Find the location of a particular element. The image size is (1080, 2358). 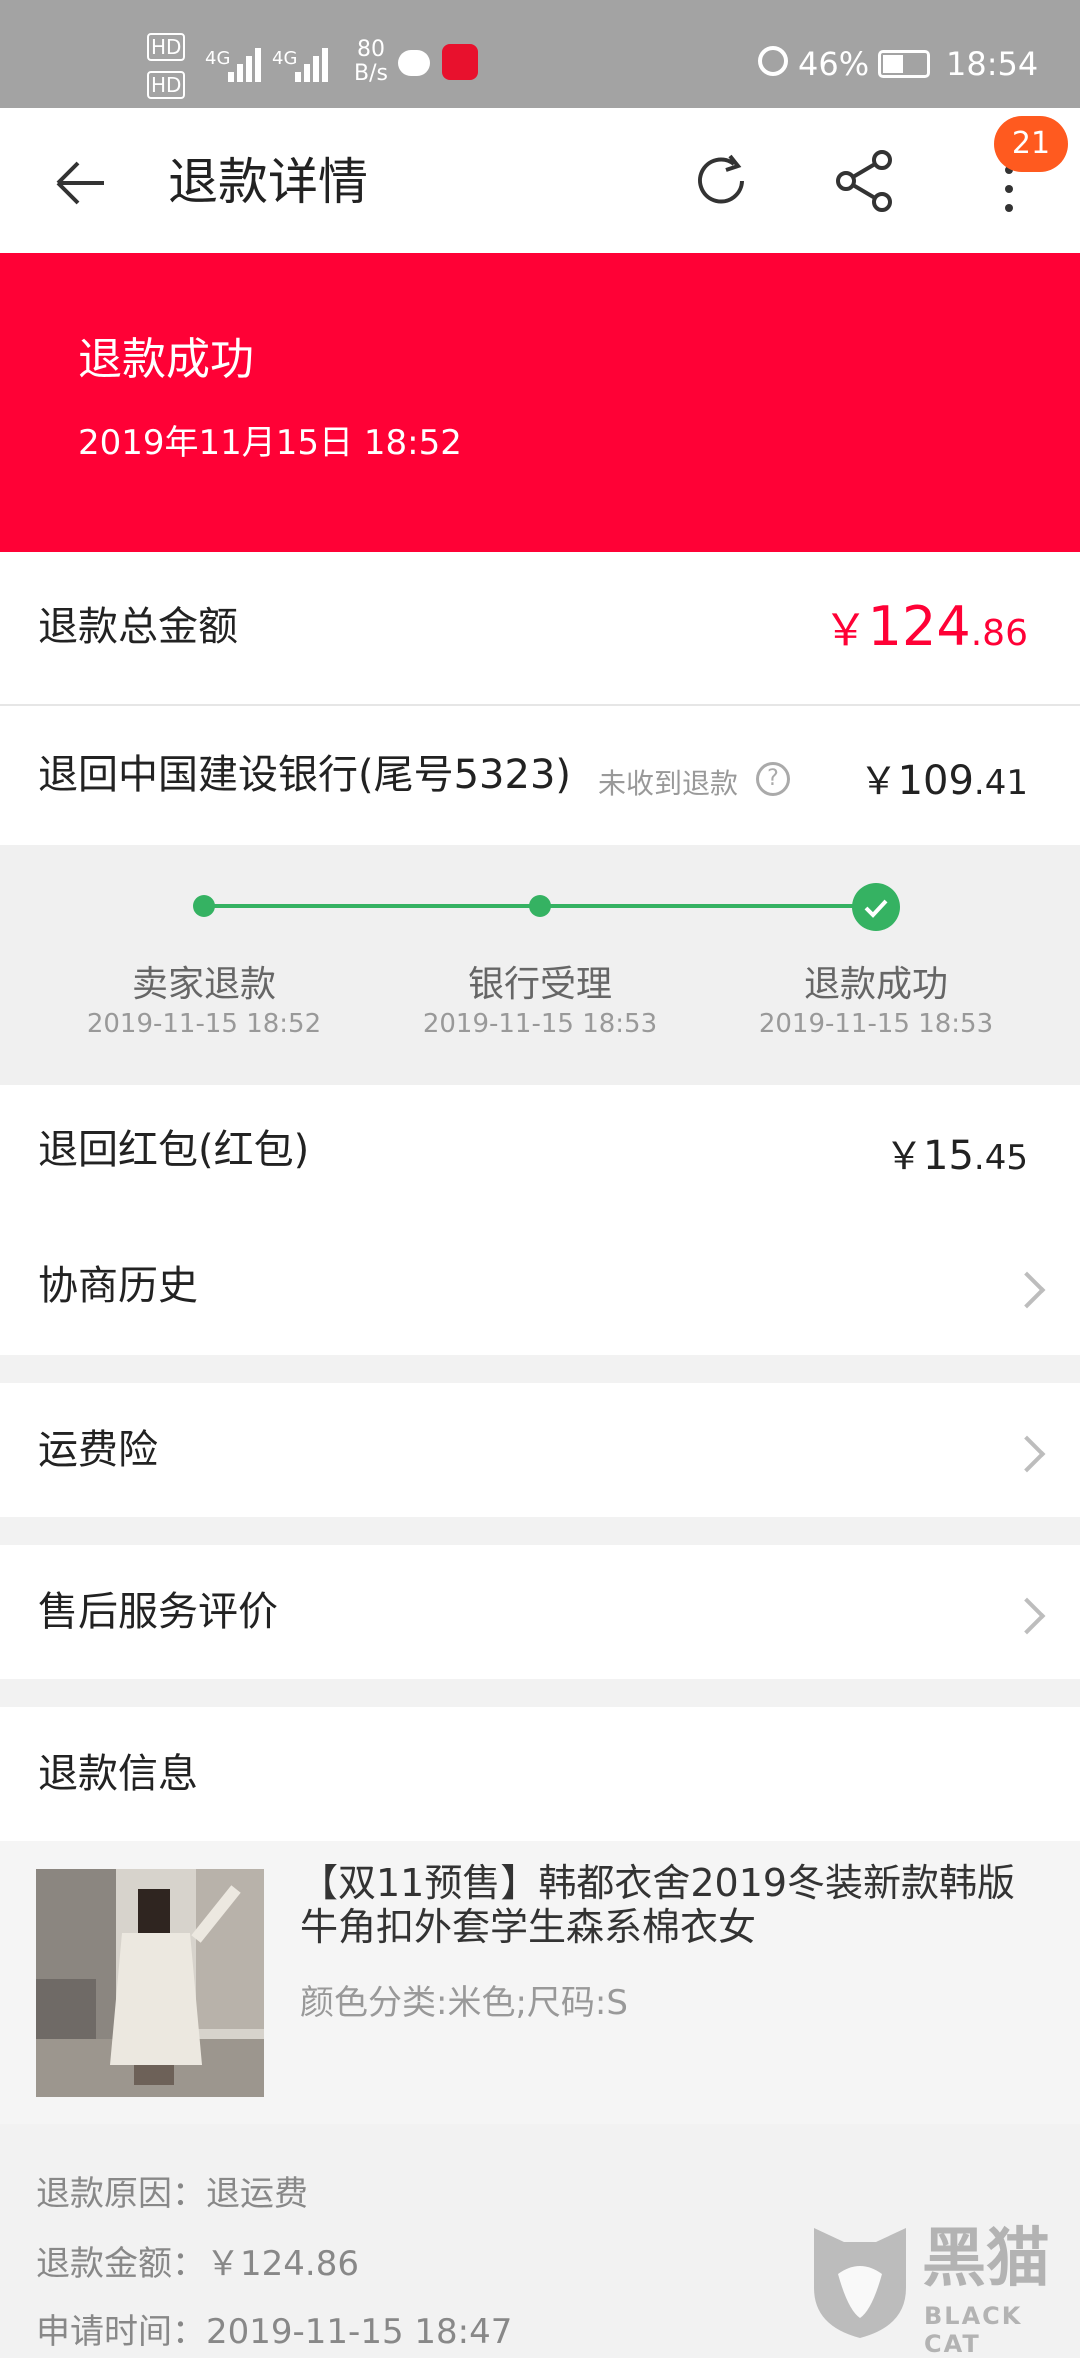

status-banner: 退款成功 2019年11月15日 18:52 is located at coordinates (540, 402).